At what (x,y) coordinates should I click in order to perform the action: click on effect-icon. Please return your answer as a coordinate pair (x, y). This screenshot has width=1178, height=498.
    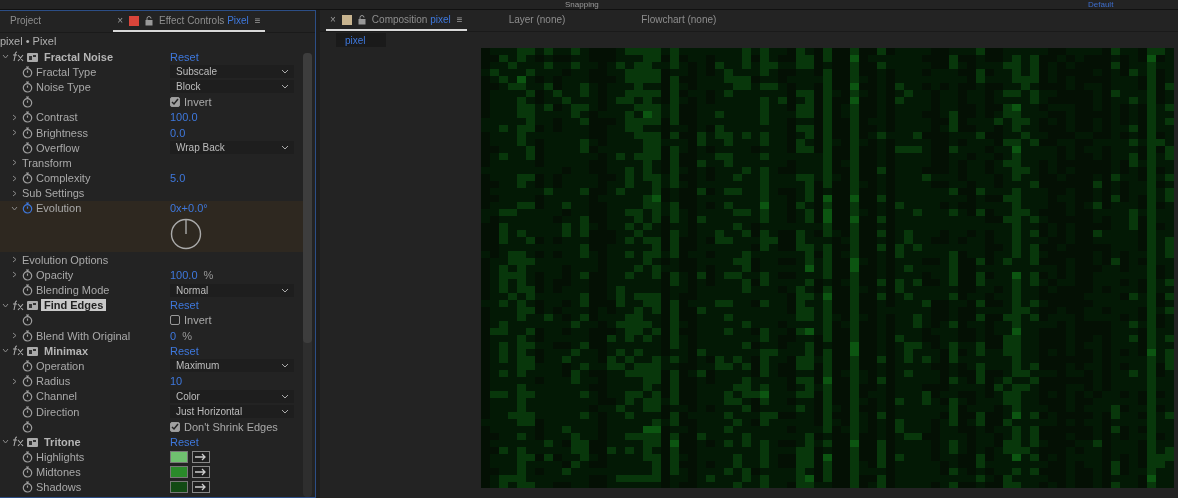
    Looking at the image, I should click on (32, 441).